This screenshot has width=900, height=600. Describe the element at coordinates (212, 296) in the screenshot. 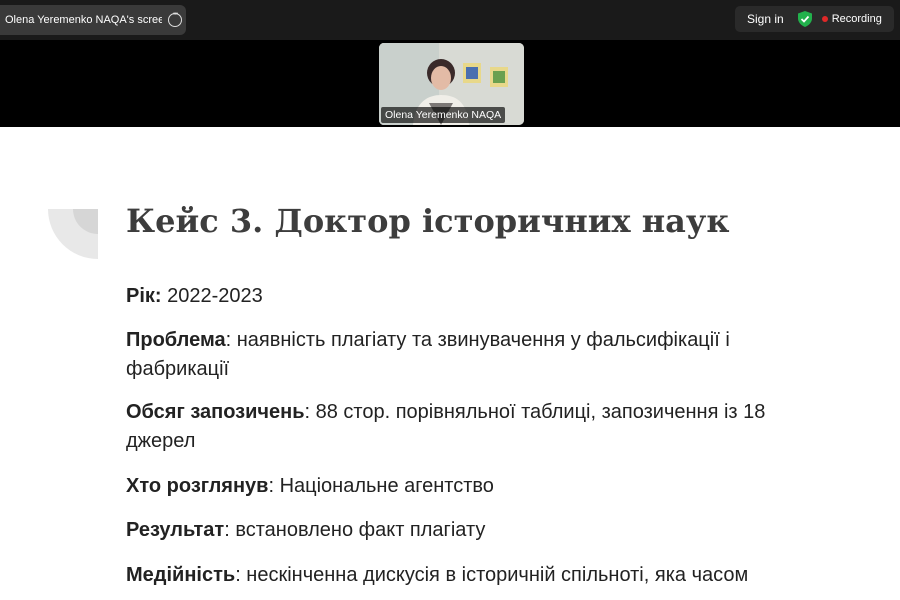

I see `item-text: 2022-2023` at that location.